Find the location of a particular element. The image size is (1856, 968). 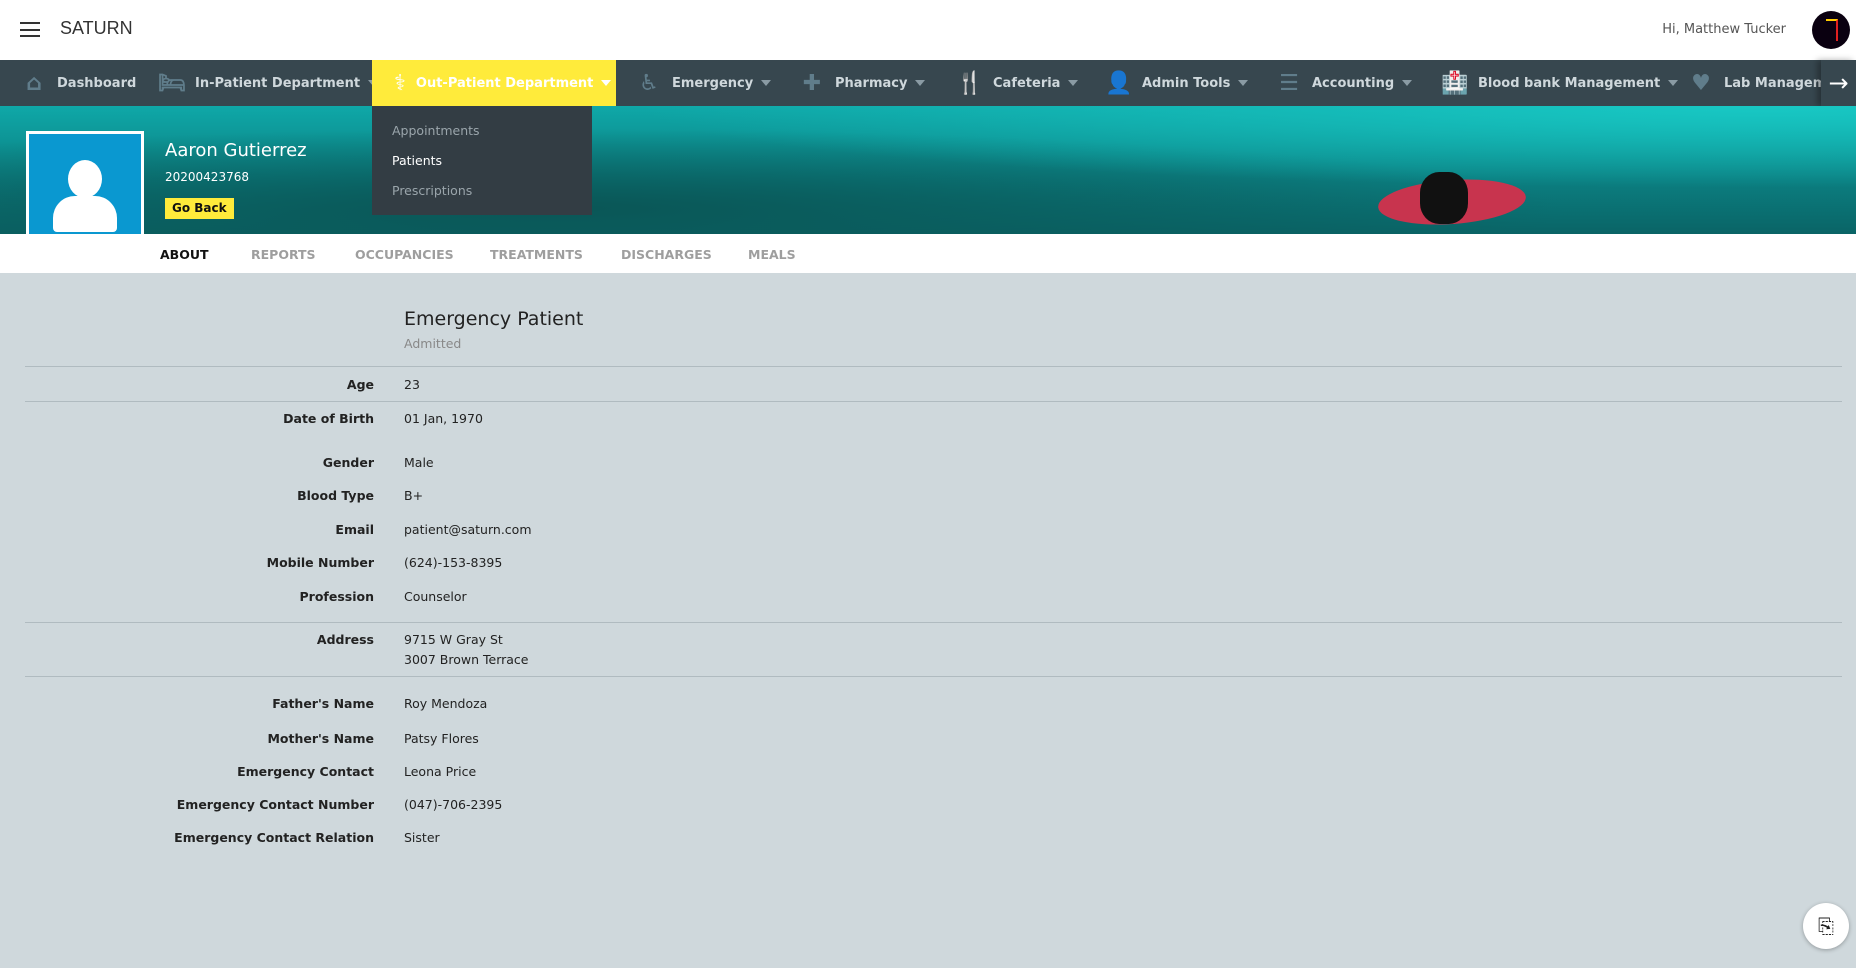

nav-pharmacy: ✚ Pharmacy is located at coordinates (862, 83).